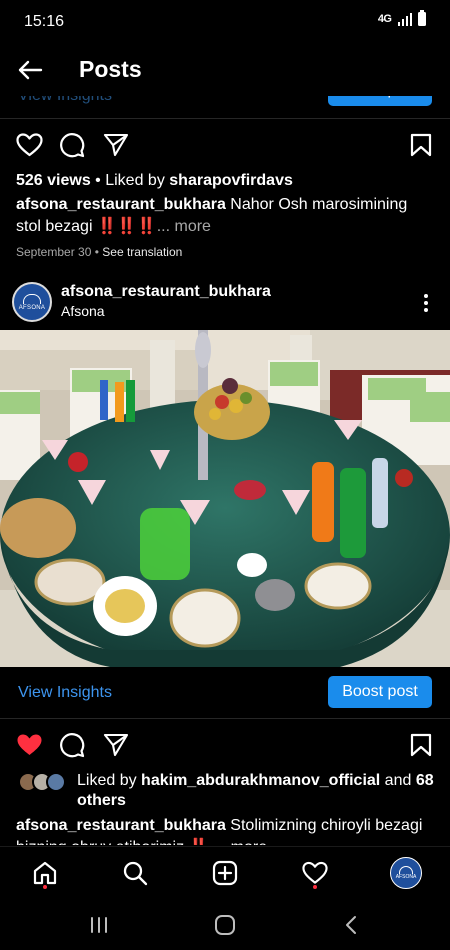  I want to click on caption-line2: bizning obruy etiborimiz ‼️ ... more, so click(226, 841).